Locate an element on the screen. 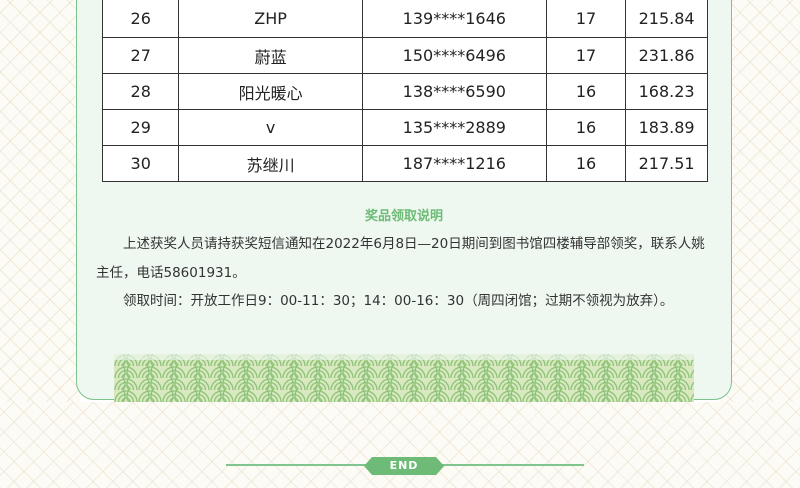 The image size is (800, 488). cell-phone: 138****6590 is located at coordinates (454, 91).